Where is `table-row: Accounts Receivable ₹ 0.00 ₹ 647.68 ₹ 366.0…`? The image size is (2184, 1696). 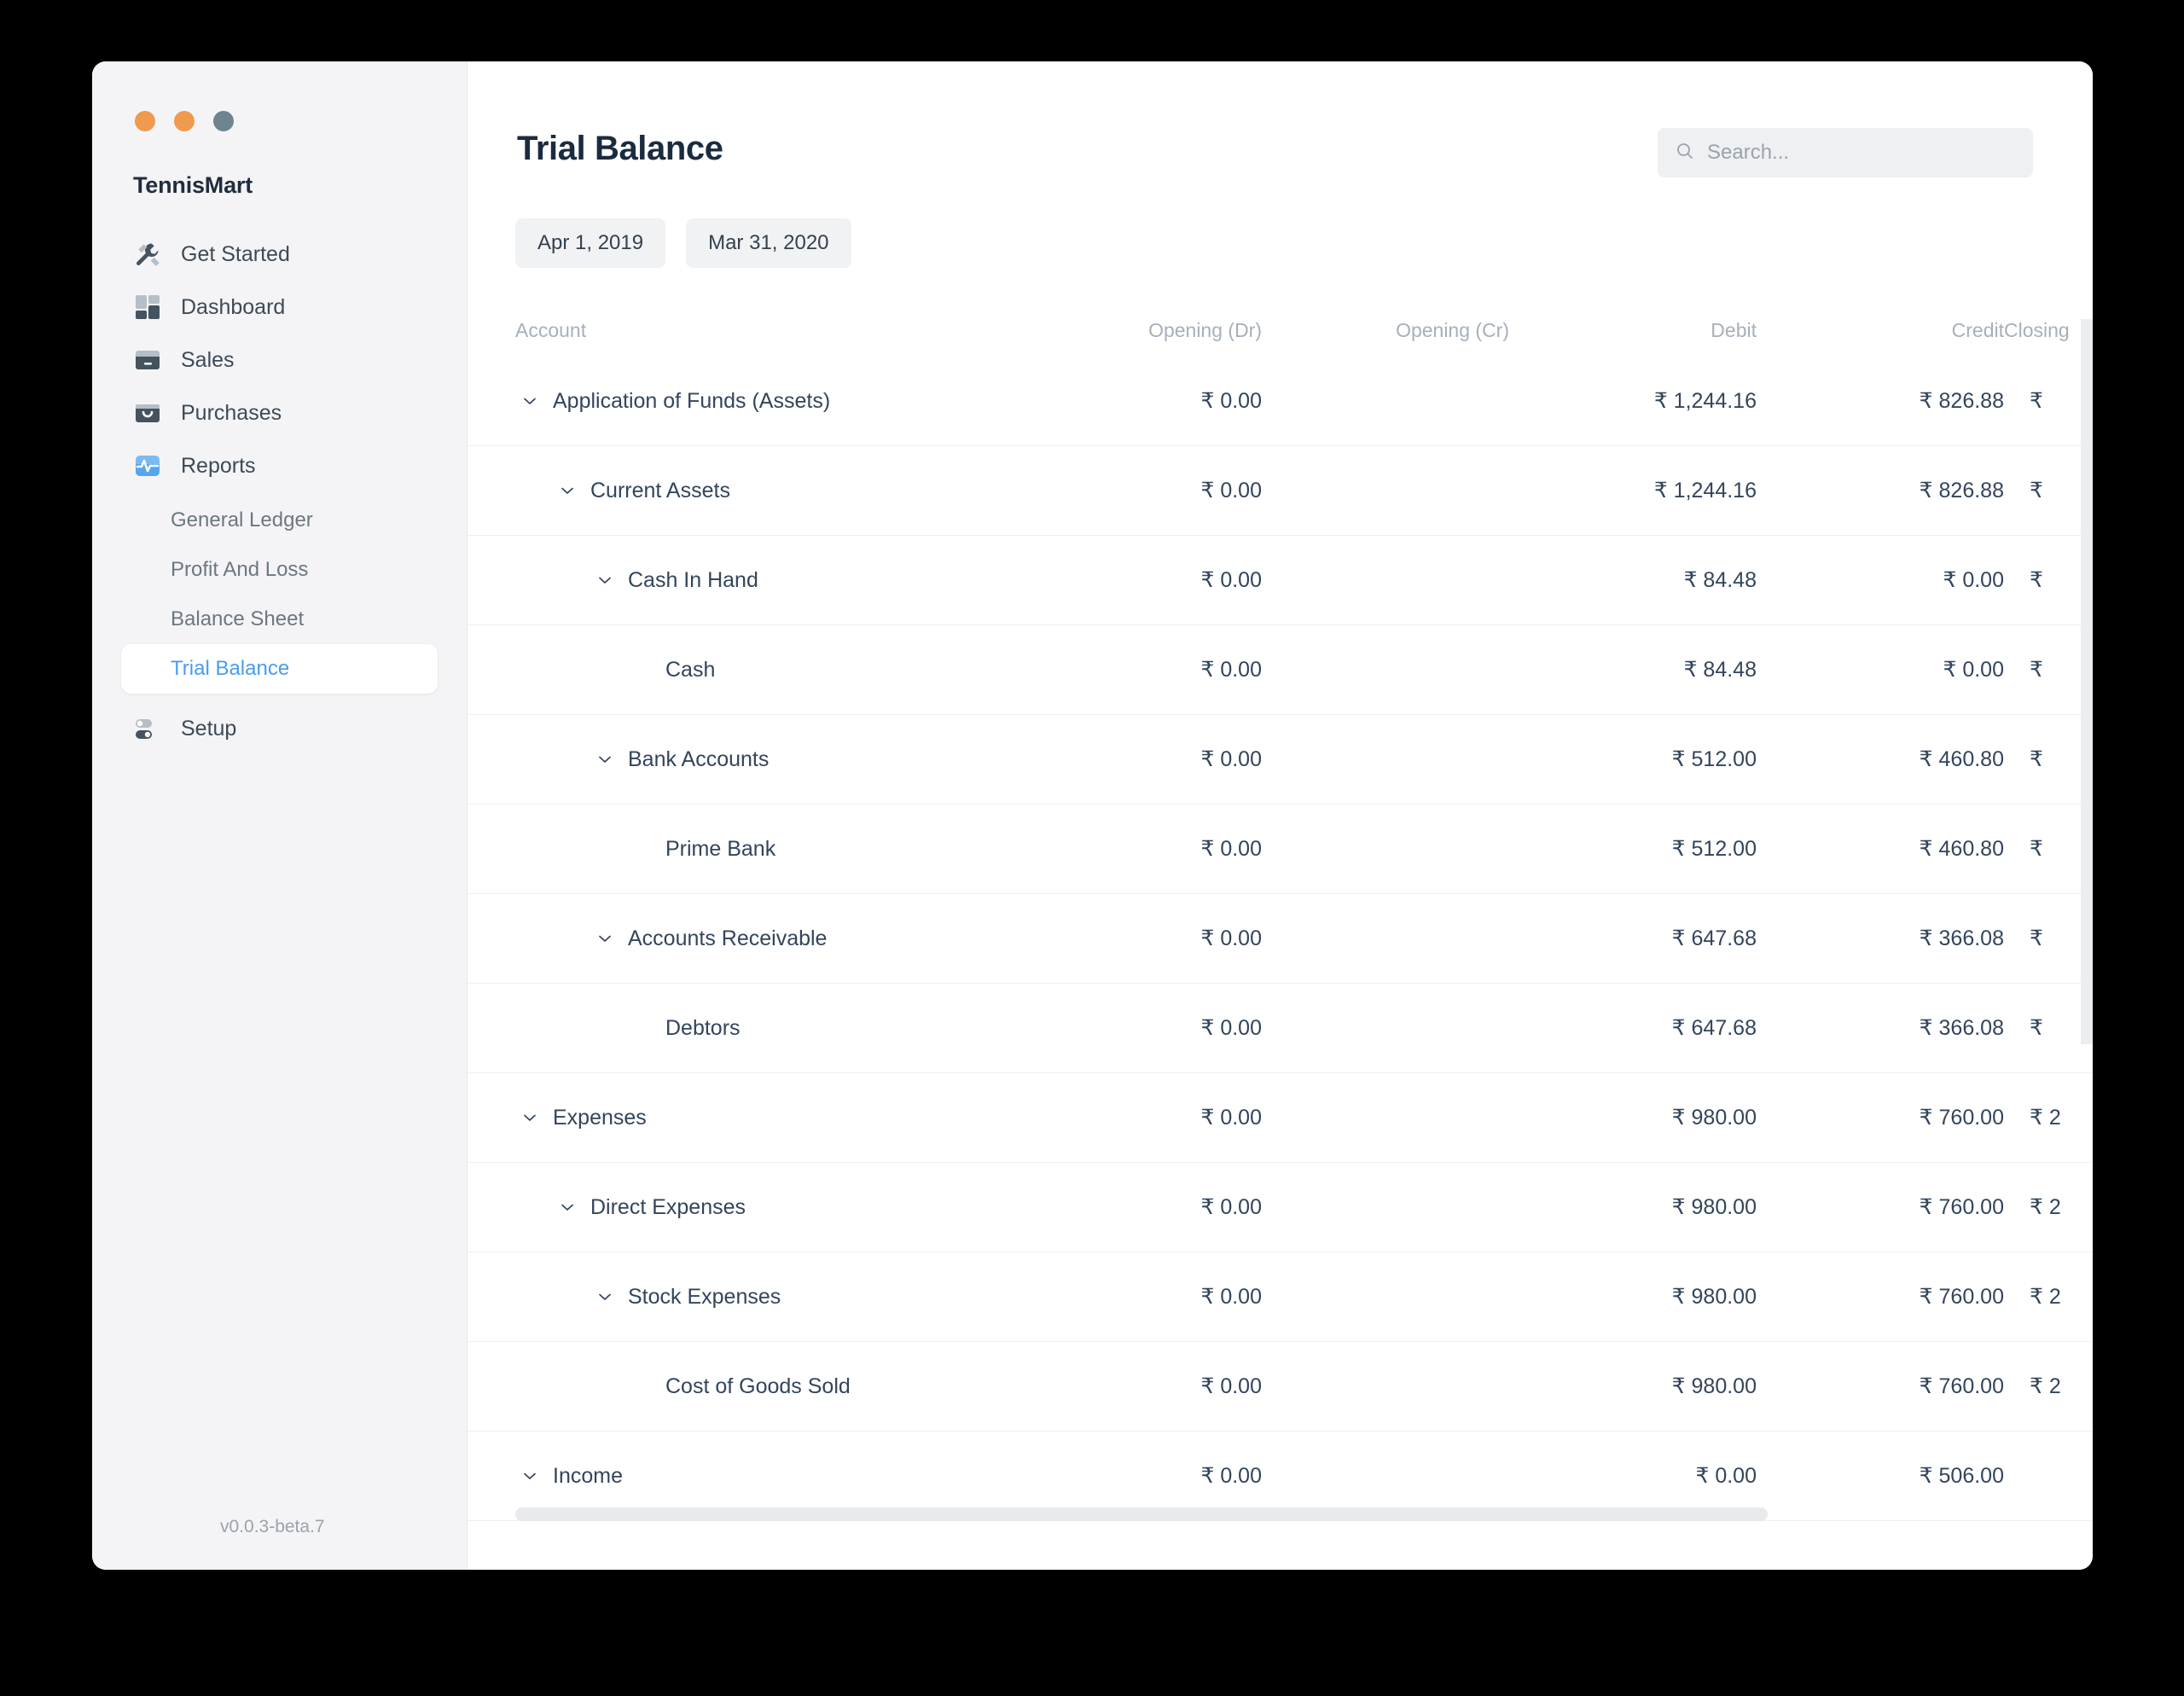 table-row: Accounts Receivable ₹ 0.00 ₹ 647.68 ₹ 366.0… is located at coordinates (1280, 939).